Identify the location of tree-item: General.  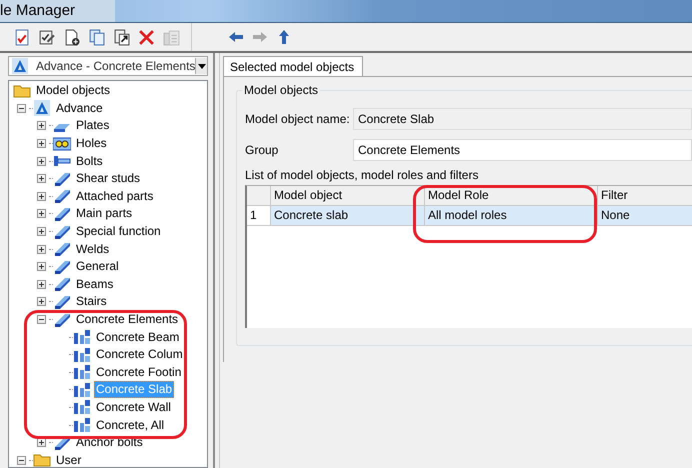
(97, 267).